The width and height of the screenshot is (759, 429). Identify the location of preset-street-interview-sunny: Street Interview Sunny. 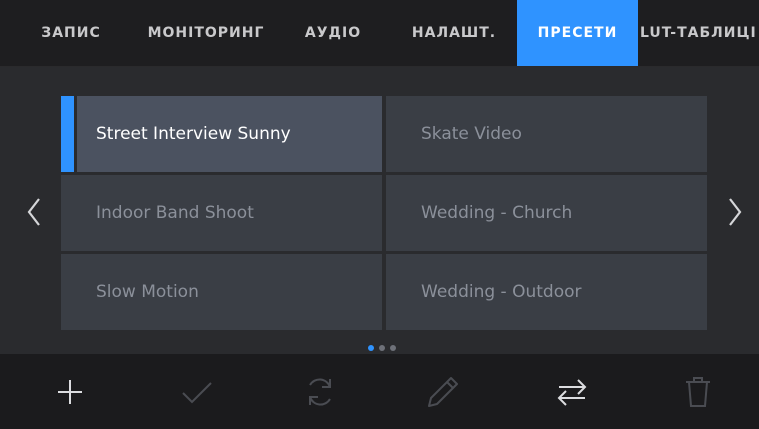
(221, 134).